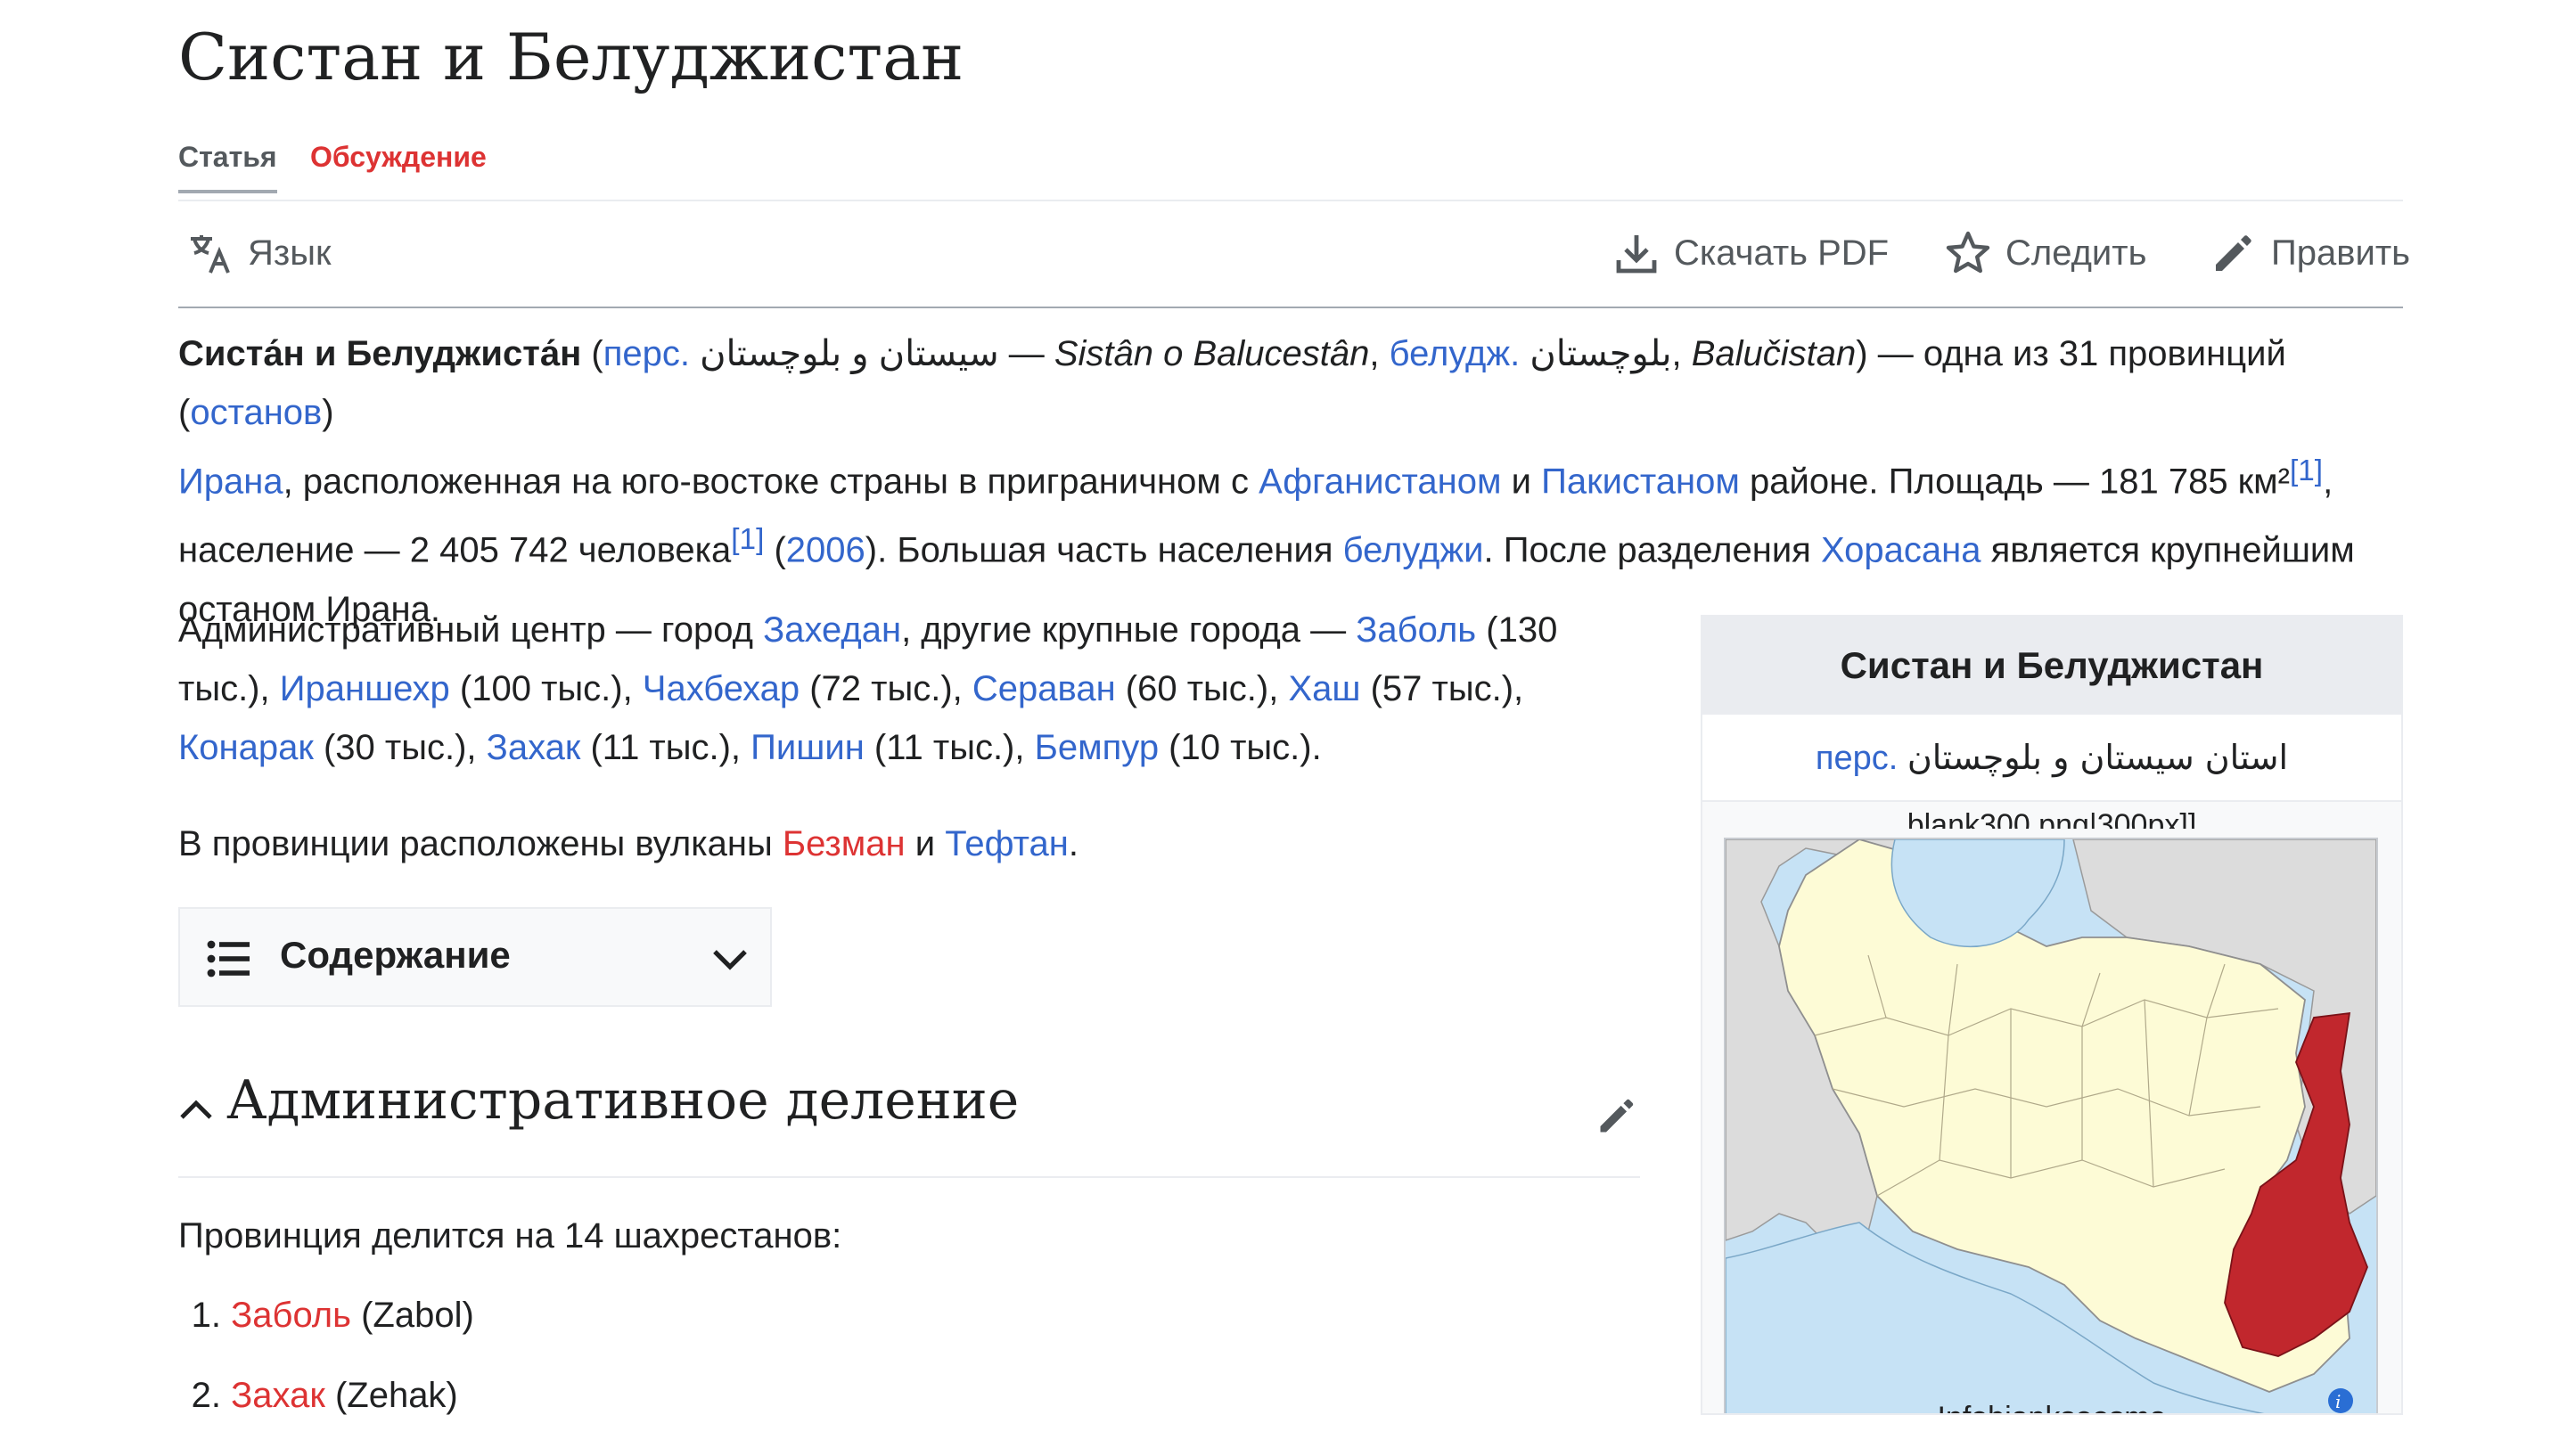 This screenshot has width=2567, height=1456. I want to click on body-text: (11 тыс.),, so click(949, 747).